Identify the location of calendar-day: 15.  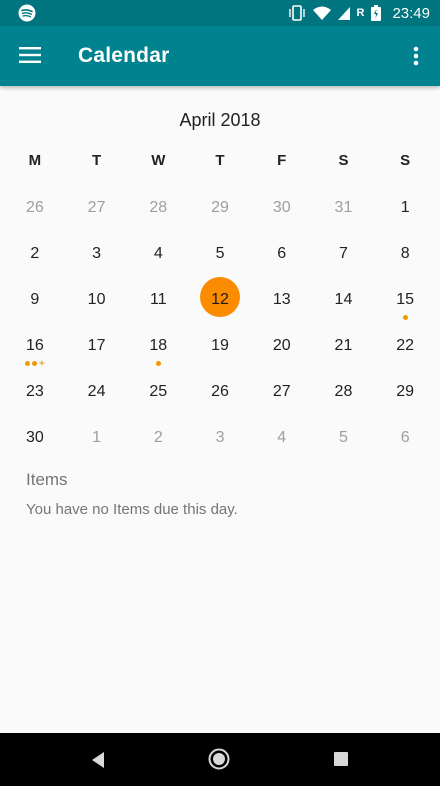
(405, 300).